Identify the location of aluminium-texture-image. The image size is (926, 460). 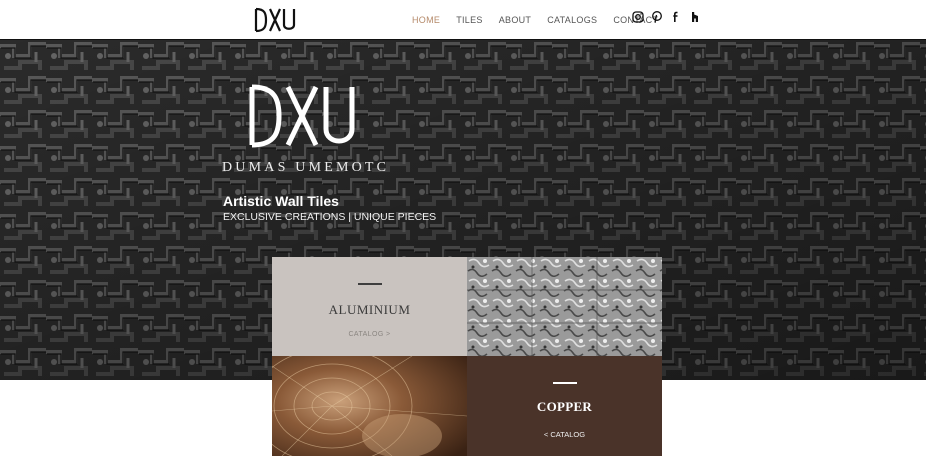
(564, 306).